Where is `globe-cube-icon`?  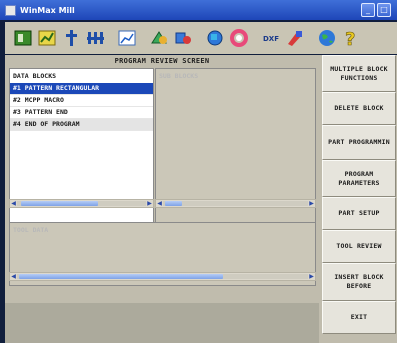
globe-cube-icon is located at coordinates (215, 38).